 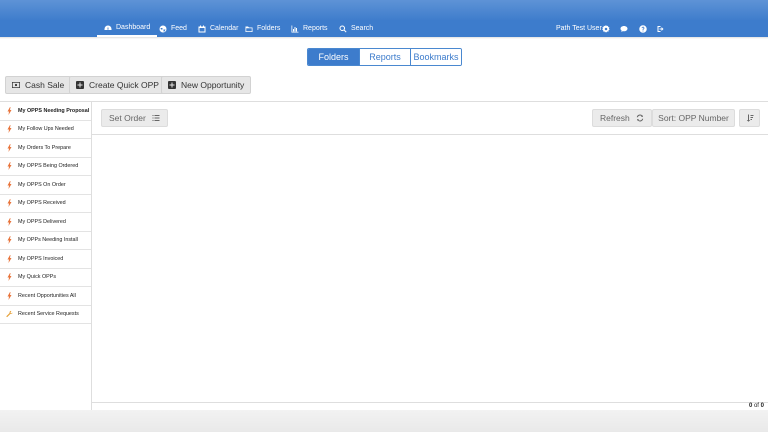 I want to click on nav-dashboard: Dashboard, so click(x=127, y=28).